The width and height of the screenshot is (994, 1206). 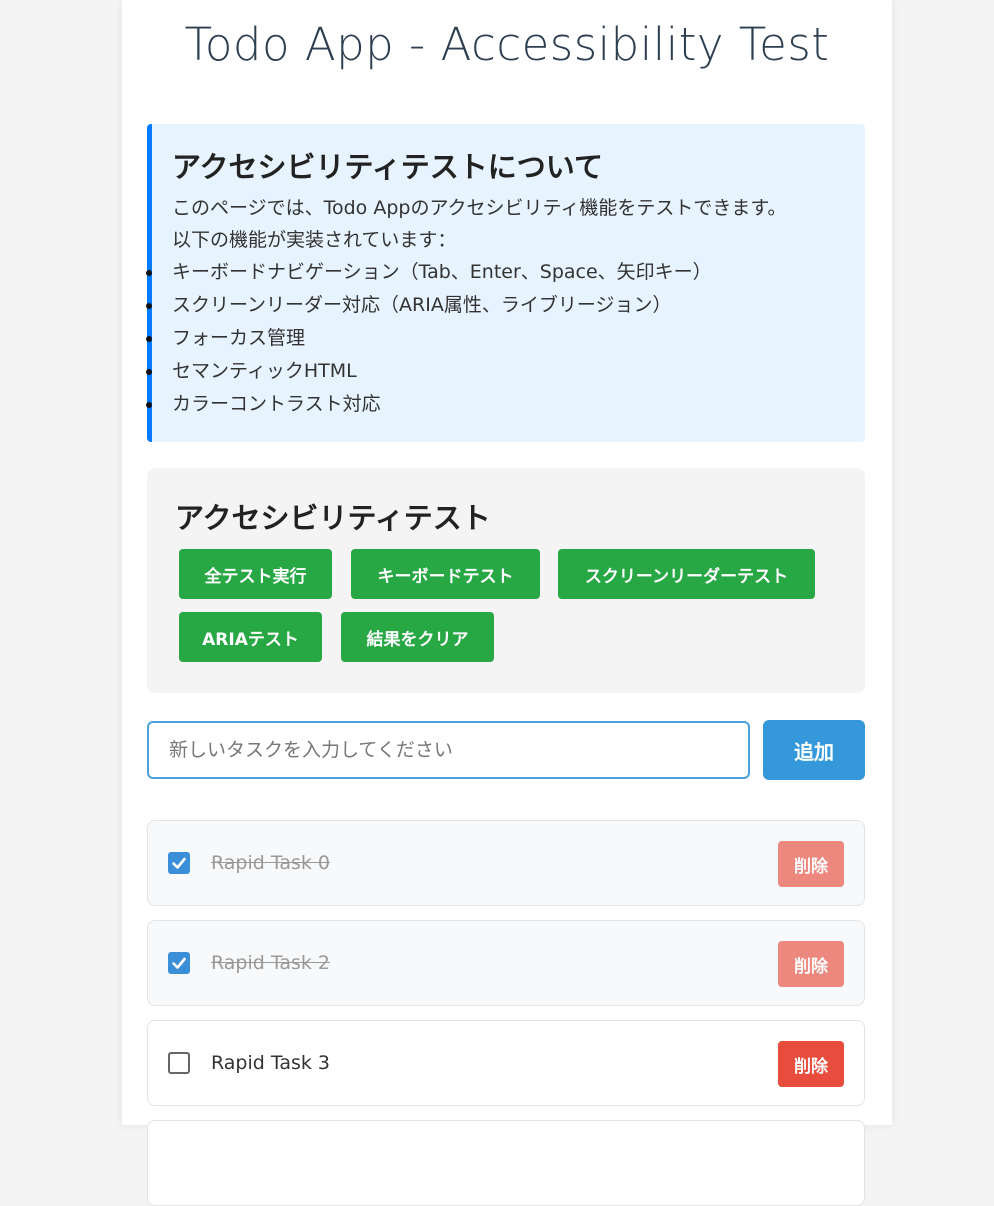 I want to click on feature-item: カラーコントラスト対応, so click(x=505, y=404).